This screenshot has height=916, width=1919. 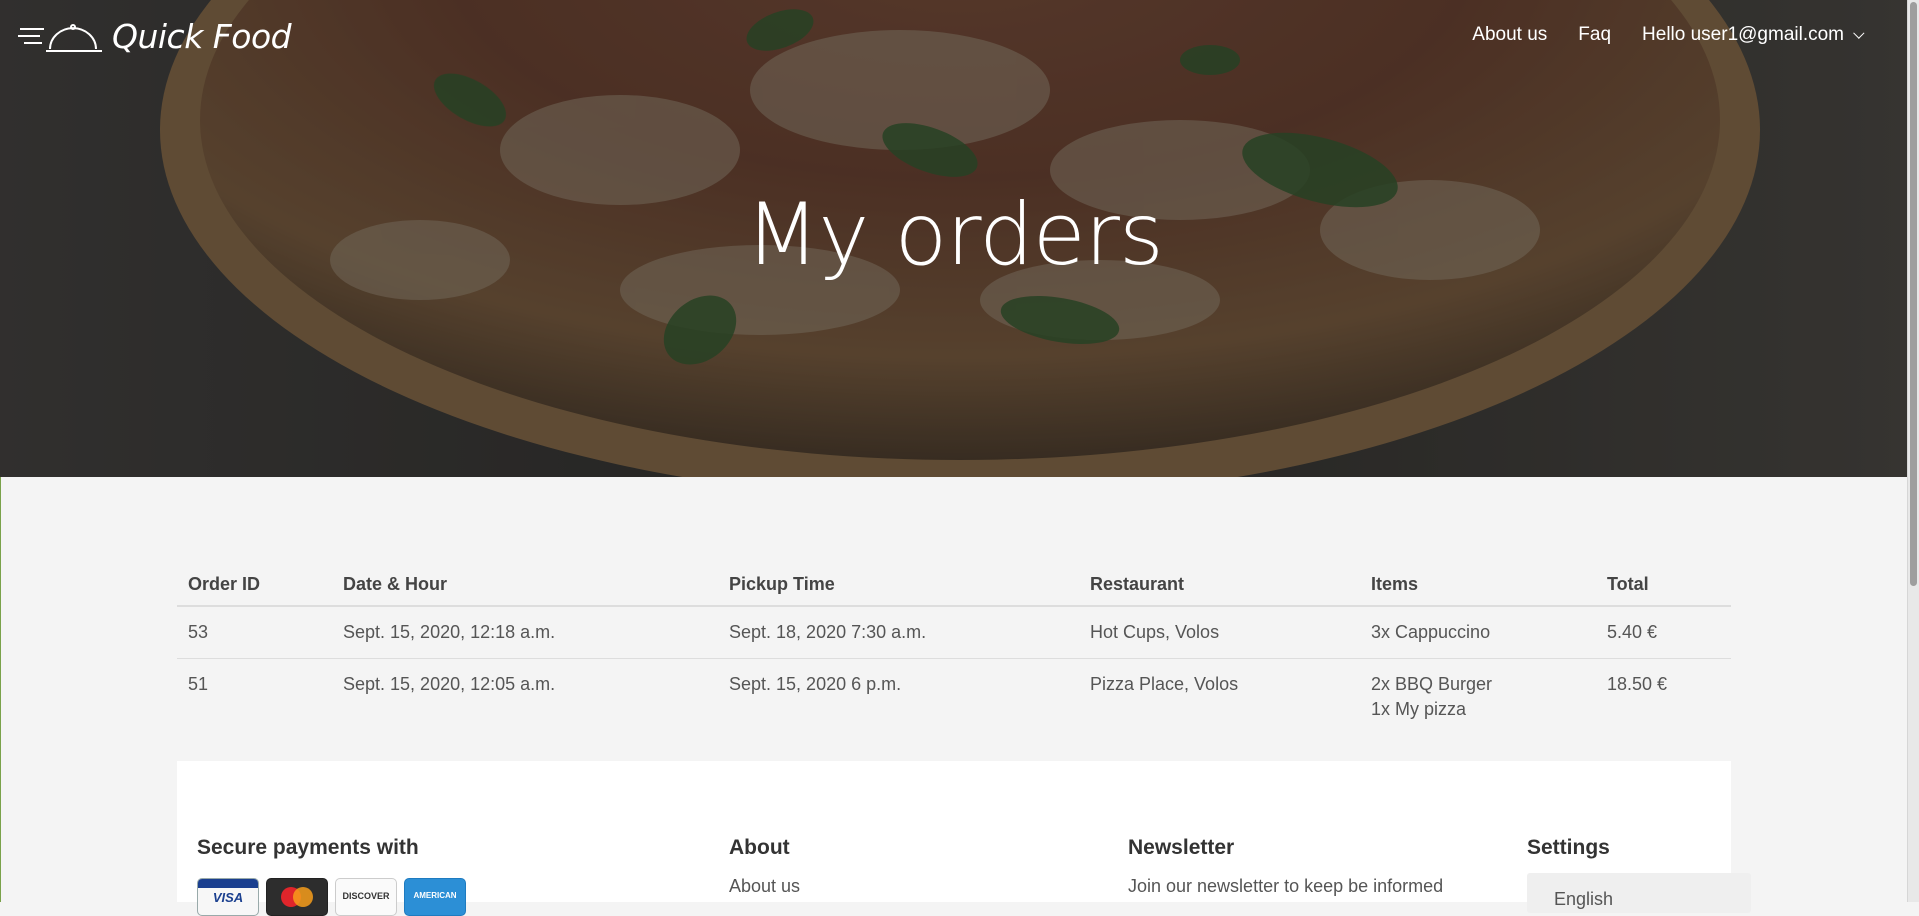 What do you see at coordinates (297, 897) in the screenshot?
I see `mastercard-card-icon` at bounding box center [297, 897].